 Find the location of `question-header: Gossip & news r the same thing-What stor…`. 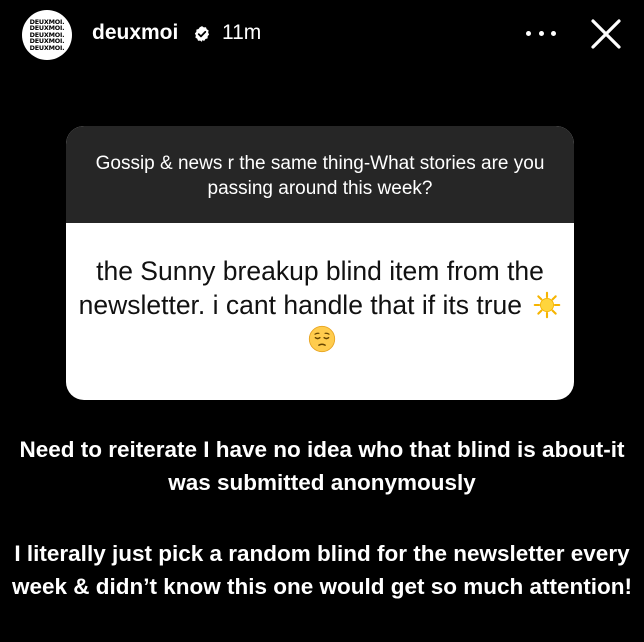

question-header: Gossip & news r the same thing-What stor… is located at coordinates (320, 174).